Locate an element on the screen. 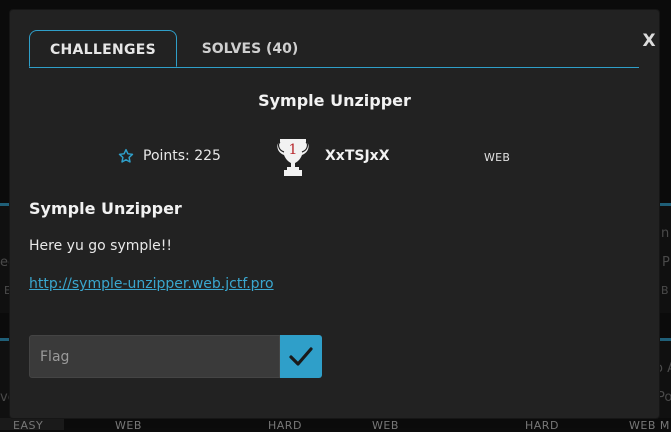 The width and height of the screenshot is (671, 432). checkmark-icon is located at coordinates (301, 356).